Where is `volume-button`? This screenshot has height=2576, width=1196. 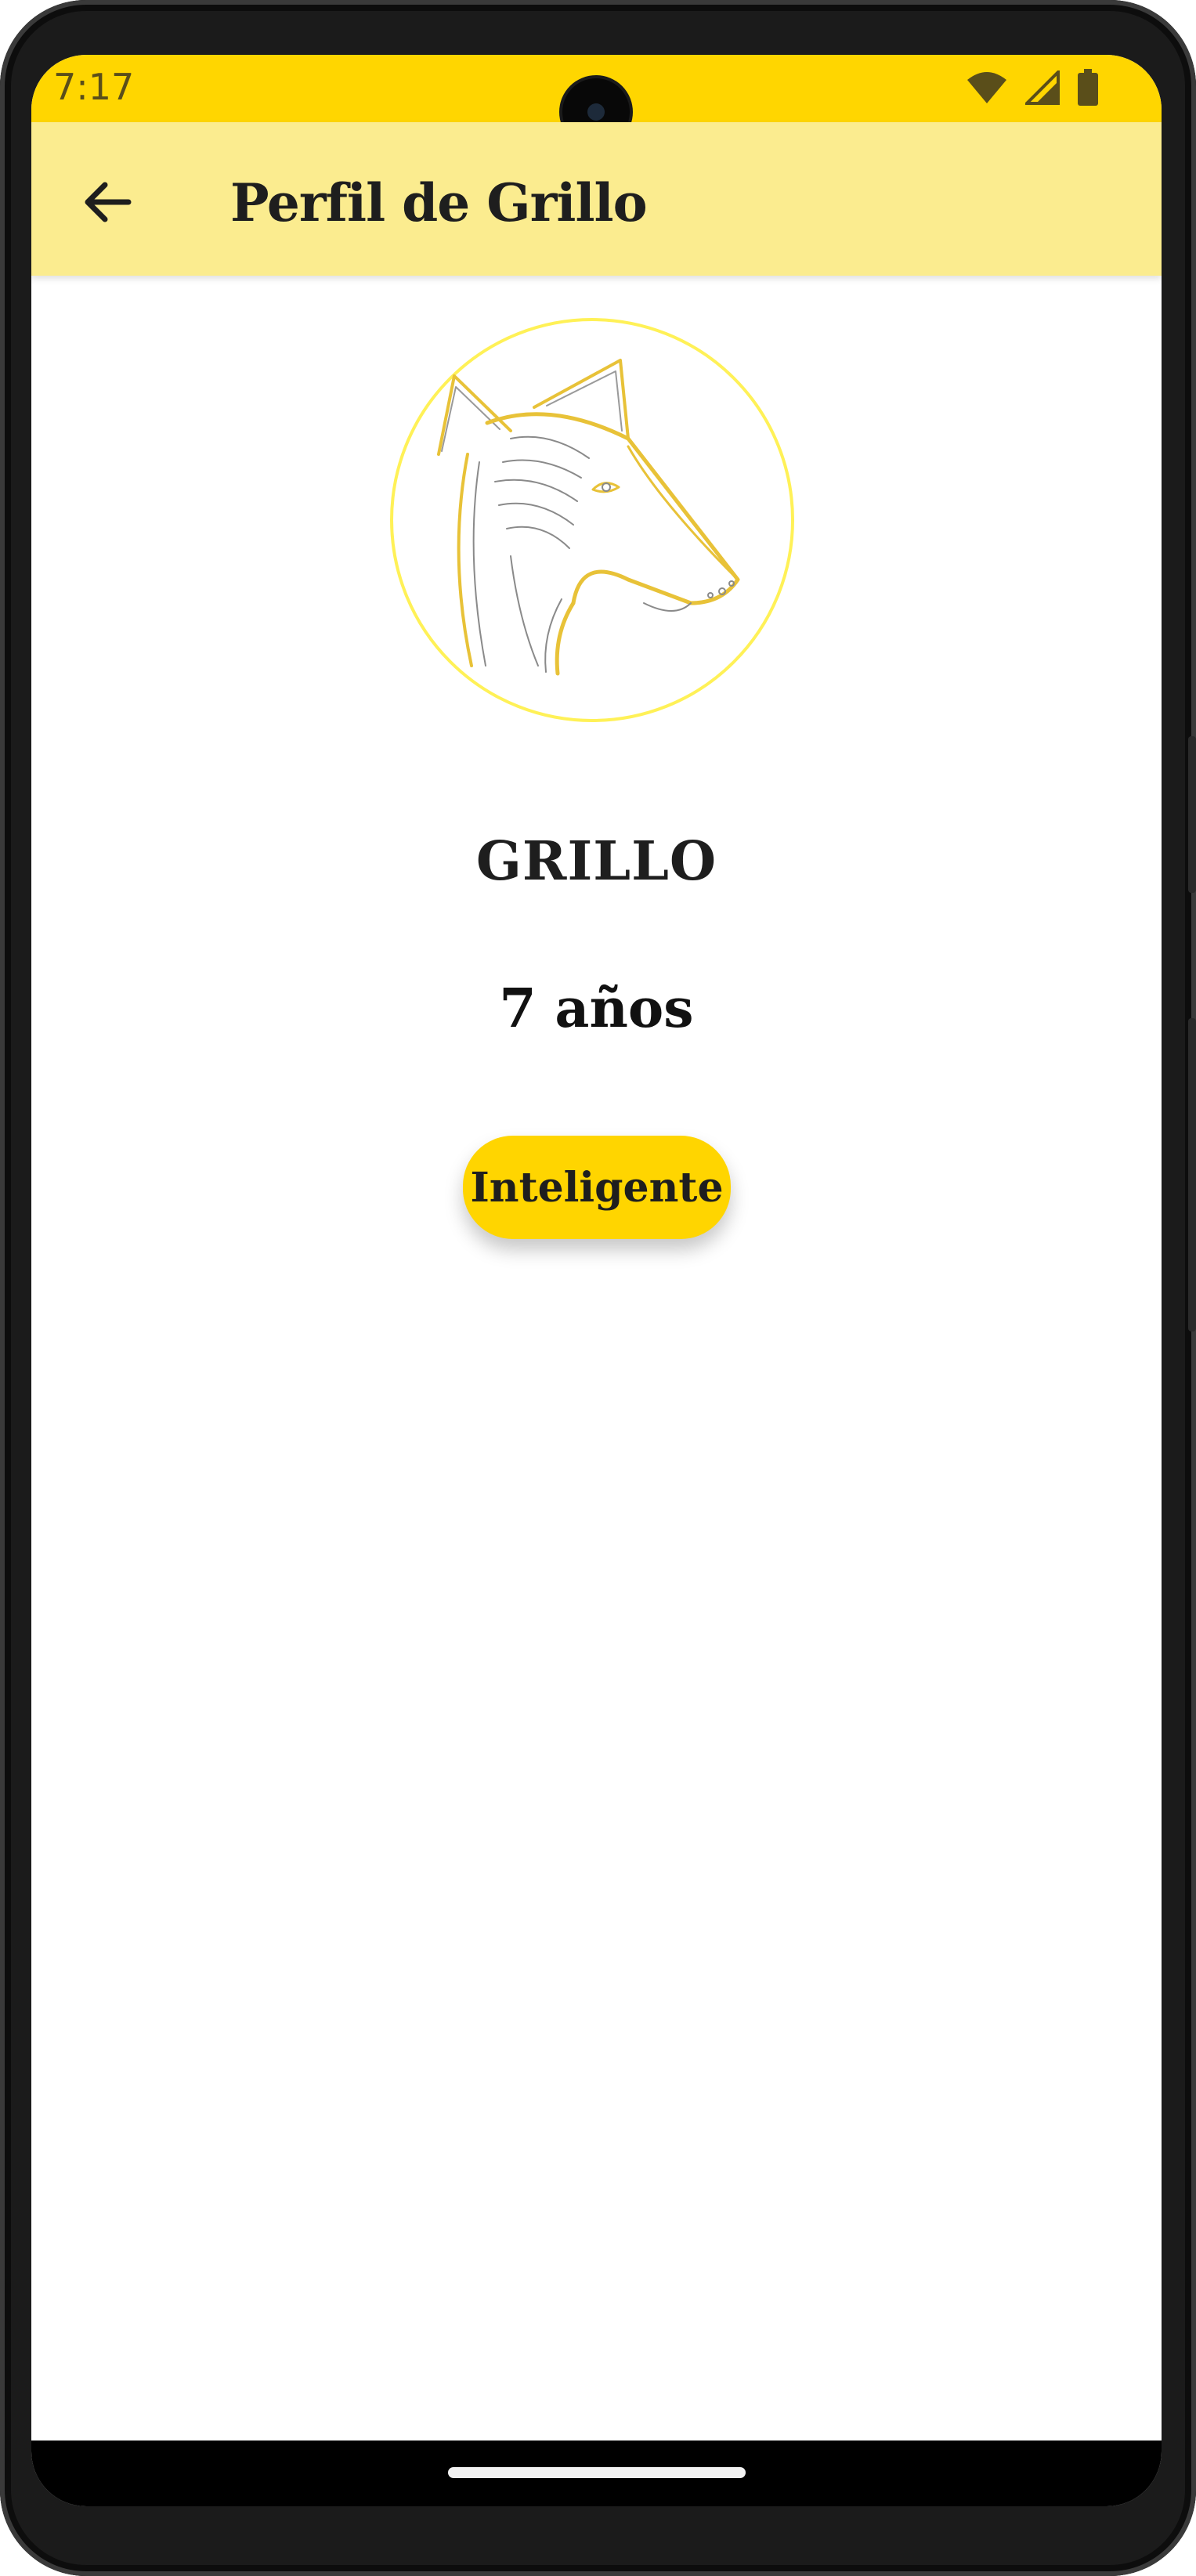 volume-button is located at coordinates (1192, 1174).